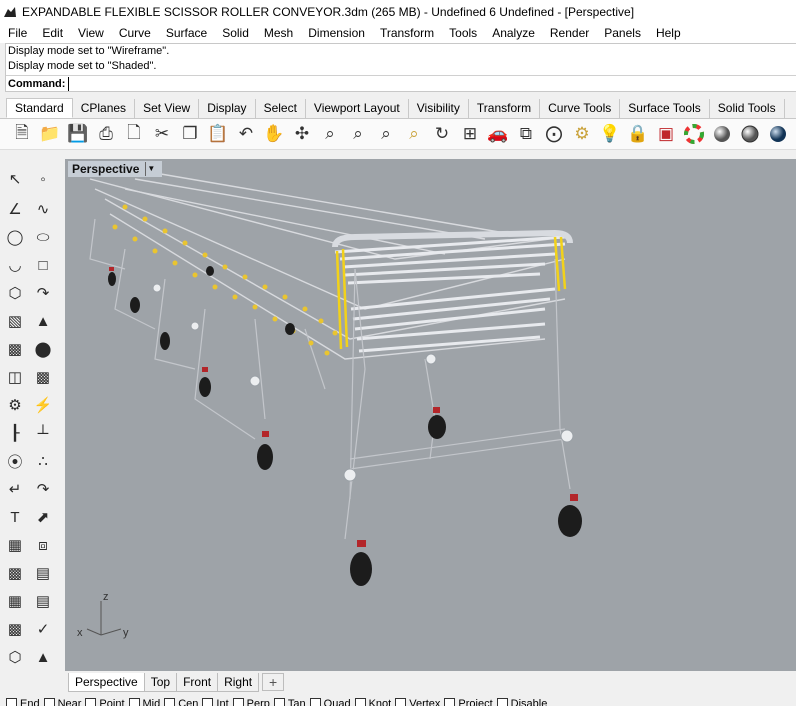 This screenshot has width=796, height=706. I want to click on tab-surface-tools: Surface Tools, so click(665, 108).